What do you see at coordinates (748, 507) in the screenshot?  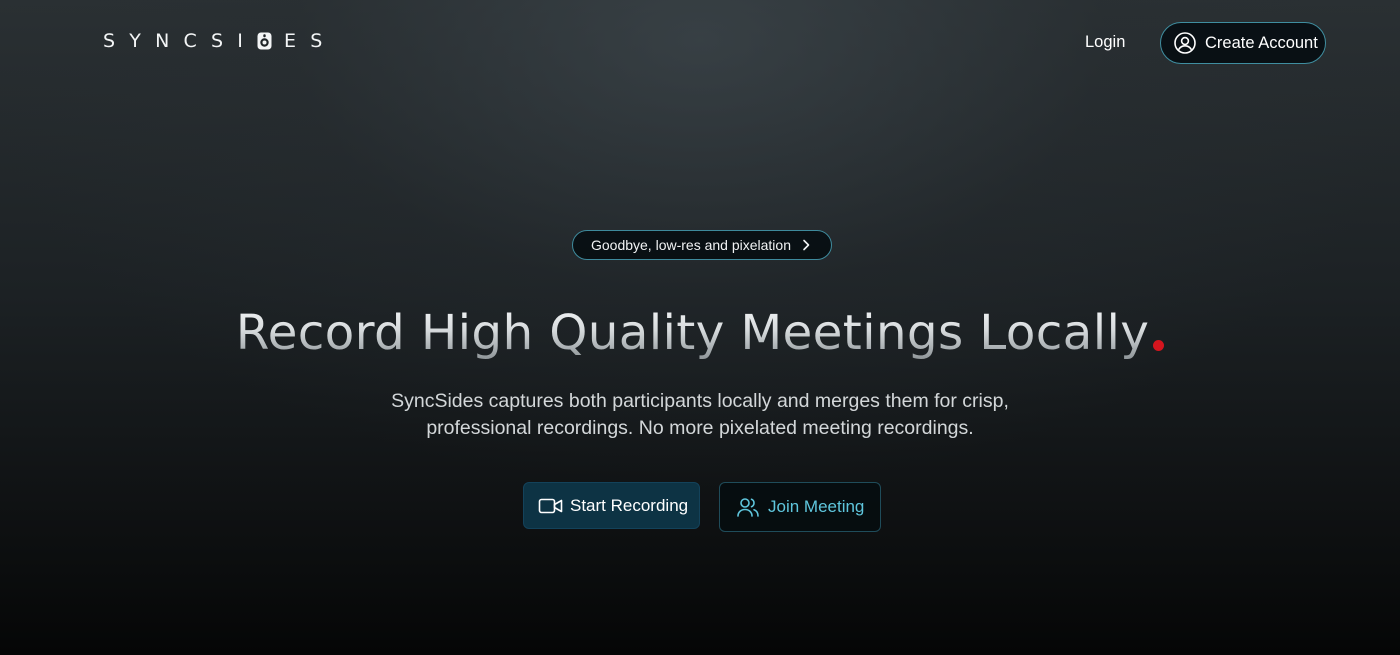 I see `users-icon` at bounding box center [748, 507].